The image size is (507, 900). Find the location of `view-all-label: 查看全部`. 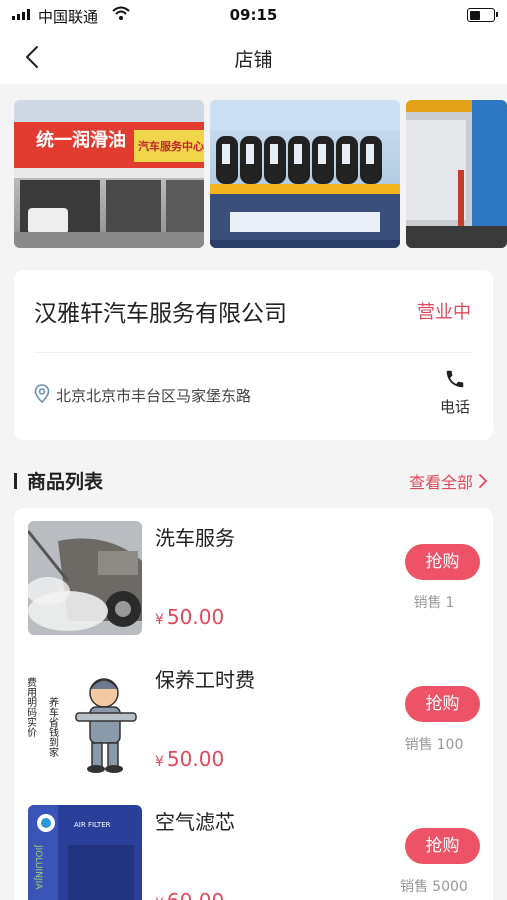

view-all-label: 查看全部 is located at coordinates (440, 482).